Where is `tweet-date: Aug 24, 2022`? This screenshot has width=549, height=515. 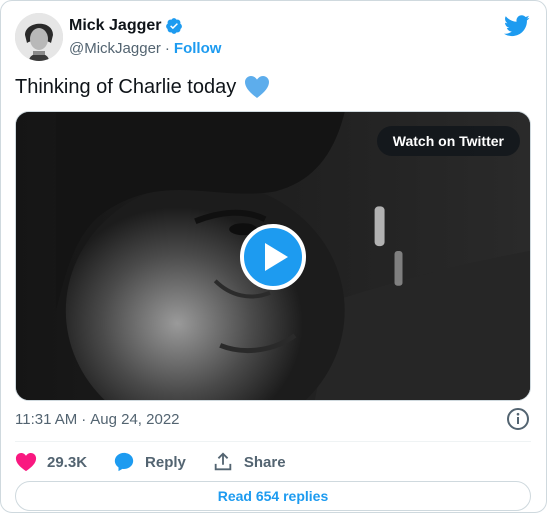 tweet-date: Aug 24, 2022 is located at coordinates (134, 419).